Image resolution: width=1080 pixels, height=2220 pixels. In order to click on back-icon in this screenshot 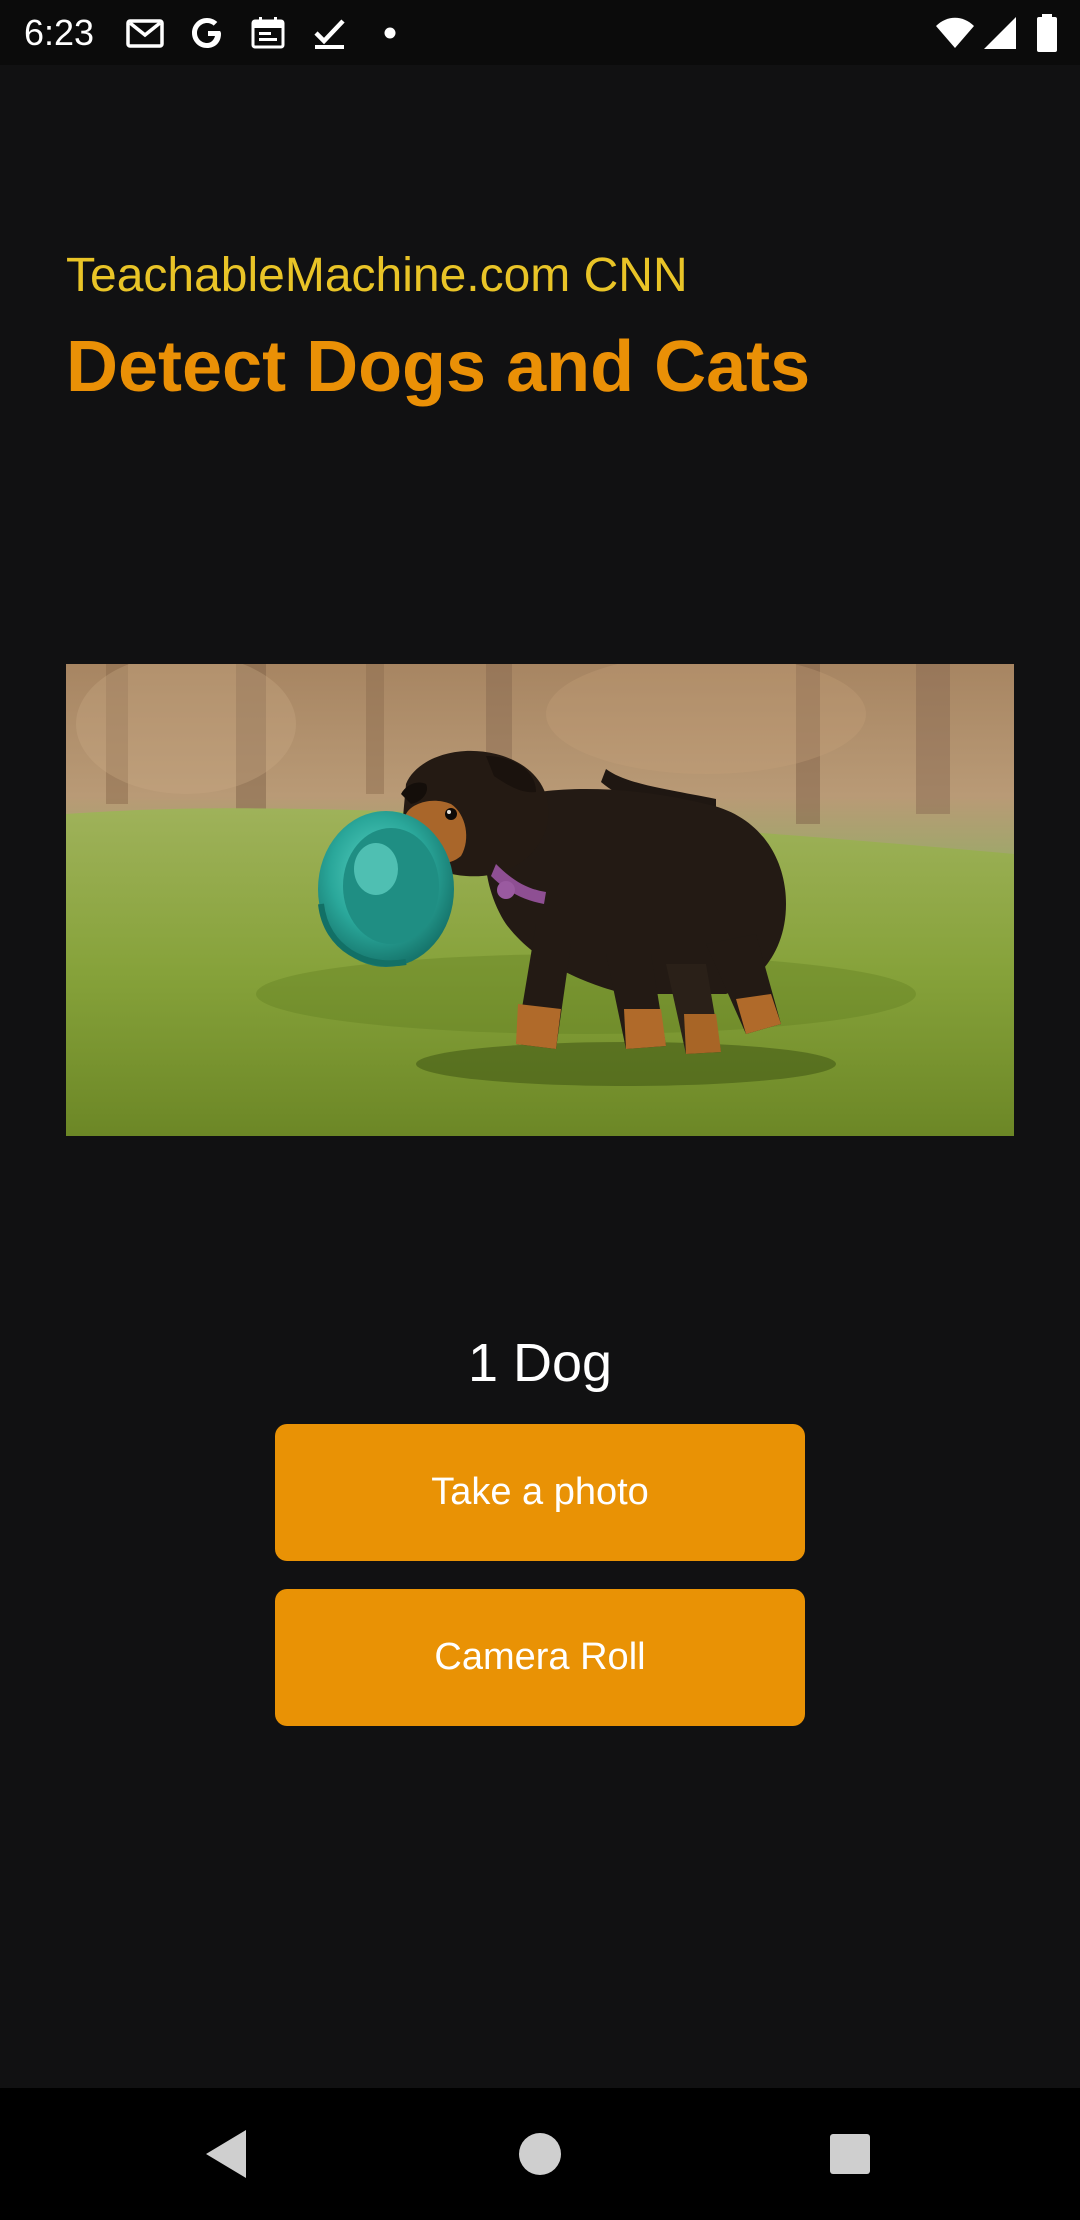, I will do `click(226, 2154)`.